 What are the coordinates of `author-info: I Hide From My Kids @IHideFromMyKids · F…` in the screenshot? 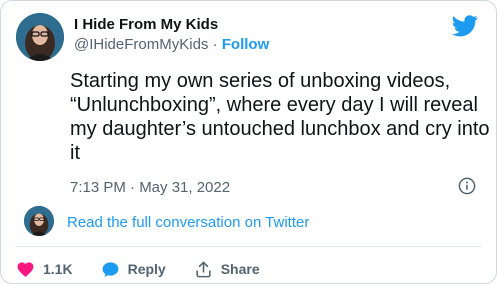 It's located at (171, 35).